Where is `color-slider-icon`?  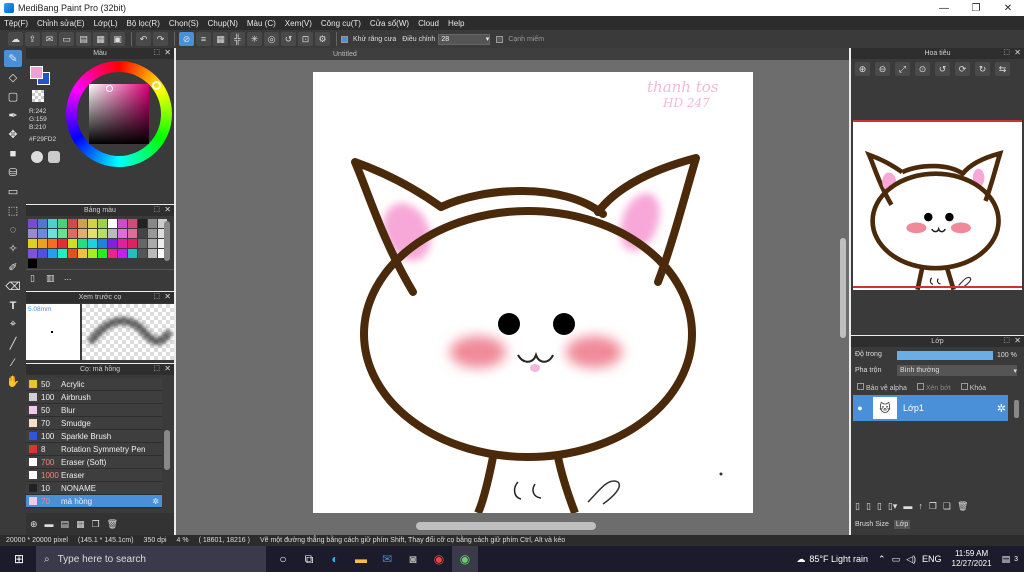
color-slider-icon is located at coordinates (54, 157).